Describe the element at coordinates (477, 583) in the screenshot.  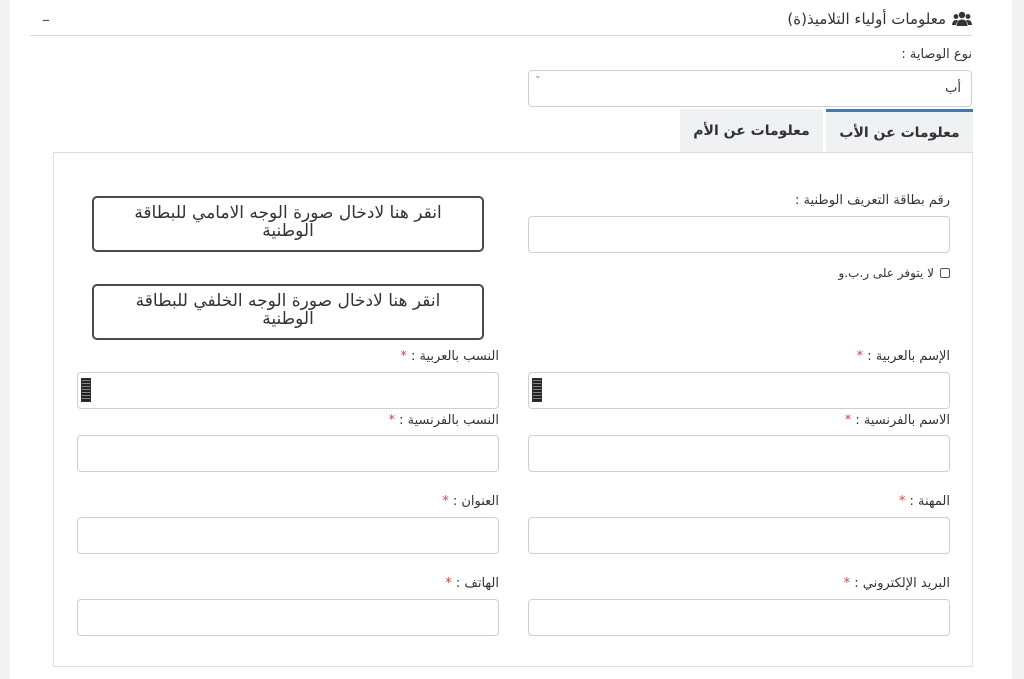
I see `phone-label-text: الهاتف :` at that location.